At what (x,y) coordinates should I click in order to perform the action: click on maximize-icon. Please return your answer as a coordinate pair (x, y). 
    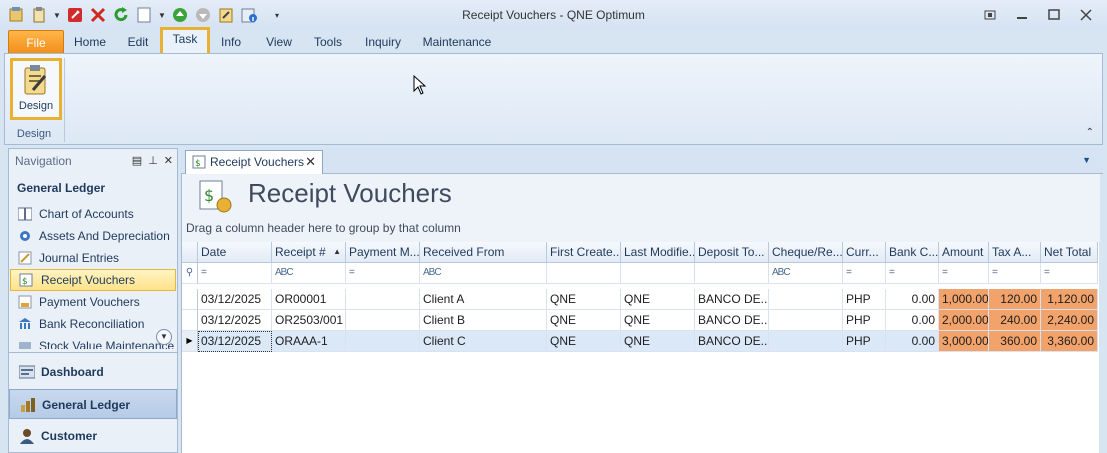
    Looking at the image, I should click on (1054, 15).